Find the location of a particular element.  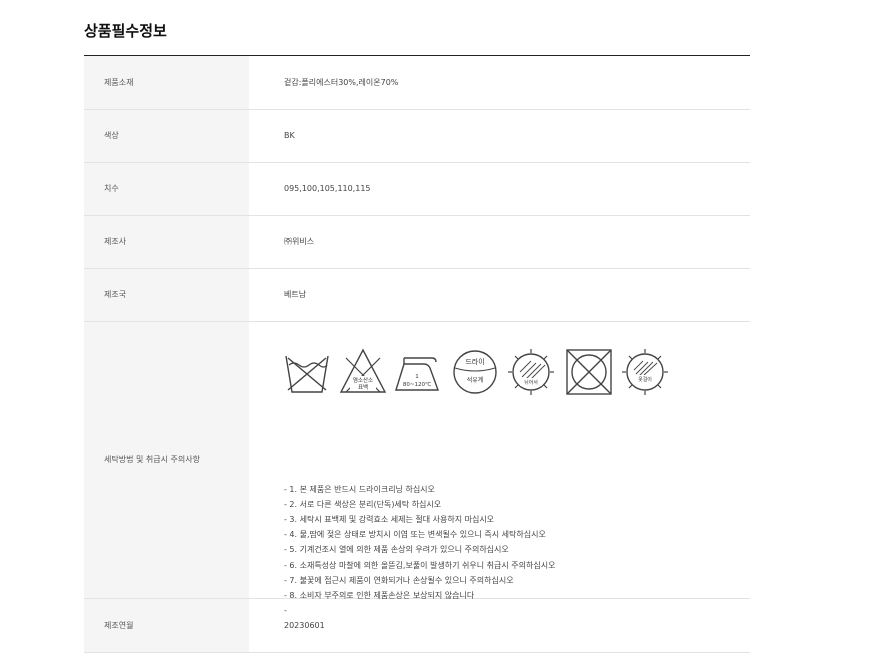

care-symbols: 염소산소 표백 1 80~120℃ 드라이 석유계 뉘어서 옷걸이 is located at coordinates (494, 372).